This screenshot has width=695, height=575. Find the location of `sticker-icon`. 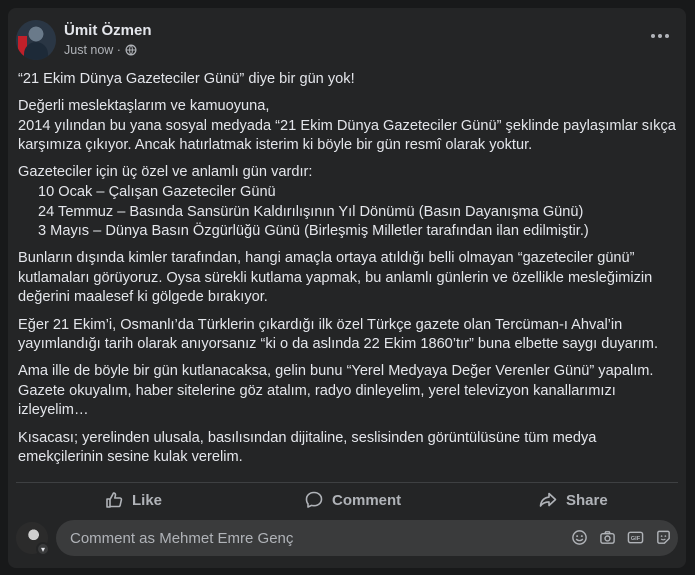

sticker-icon is located at coordinates (663, 537).